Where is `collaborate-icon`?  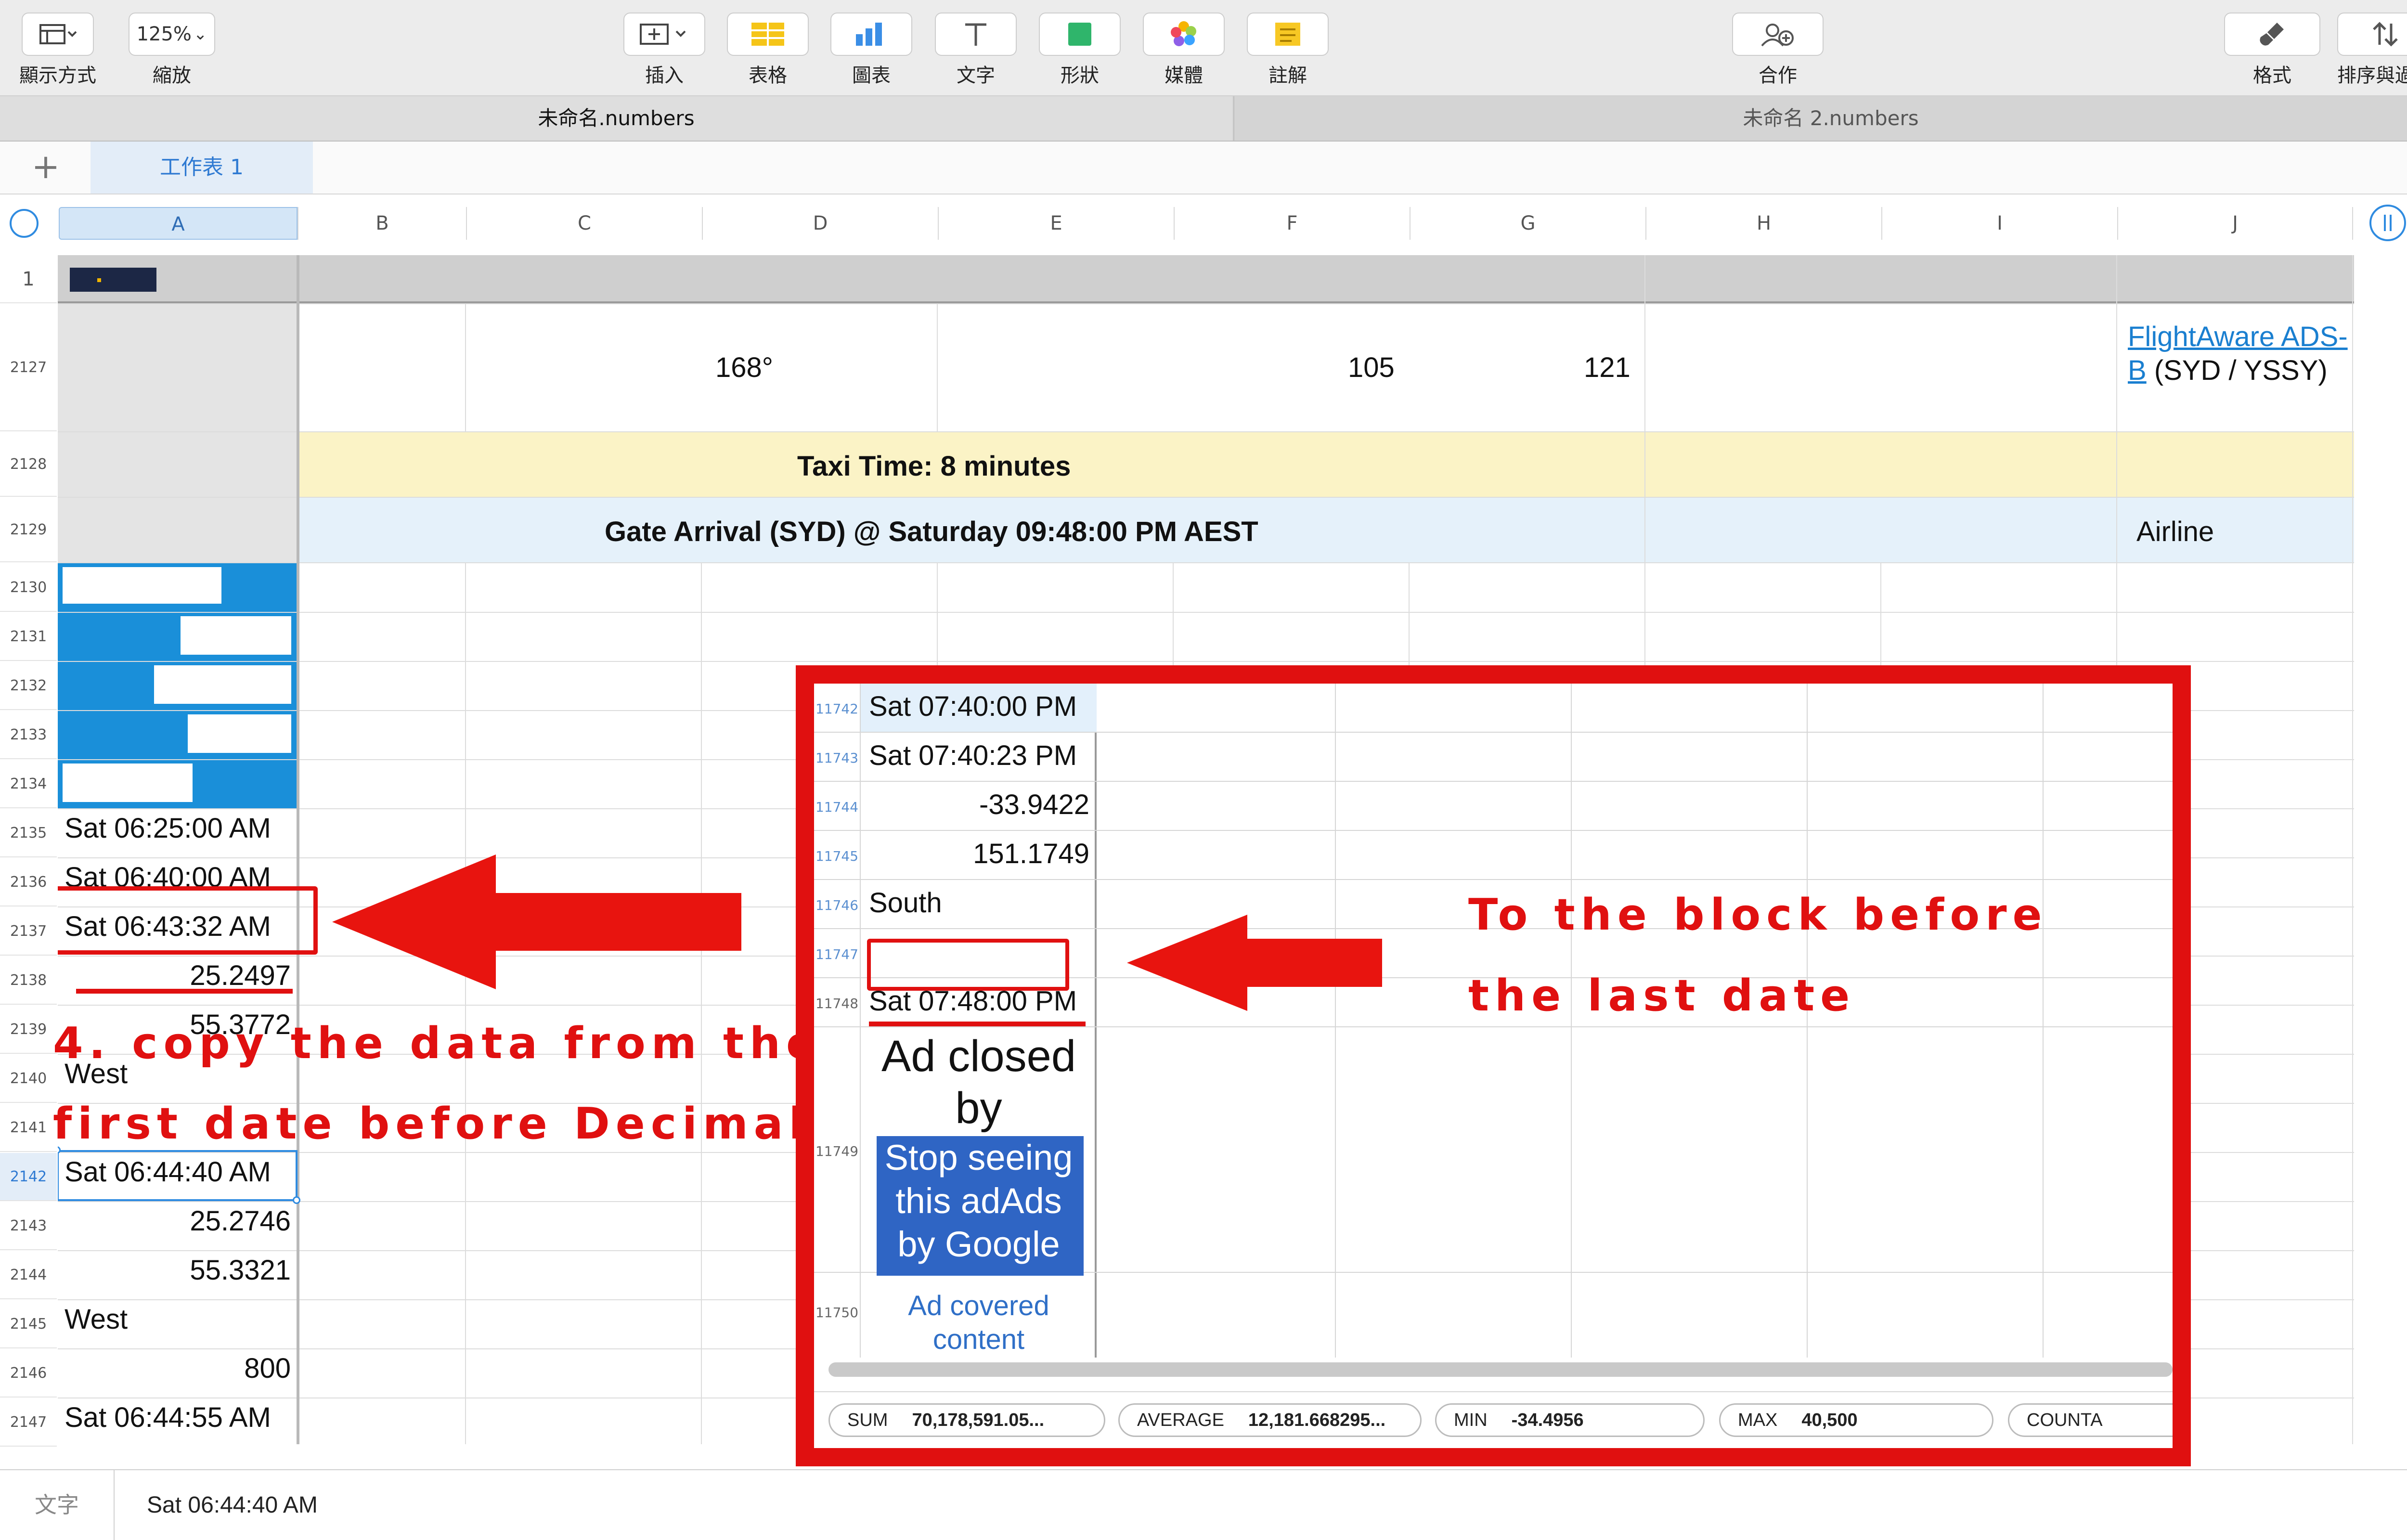 collaborate-icon is located at coordinates (1777, 35).